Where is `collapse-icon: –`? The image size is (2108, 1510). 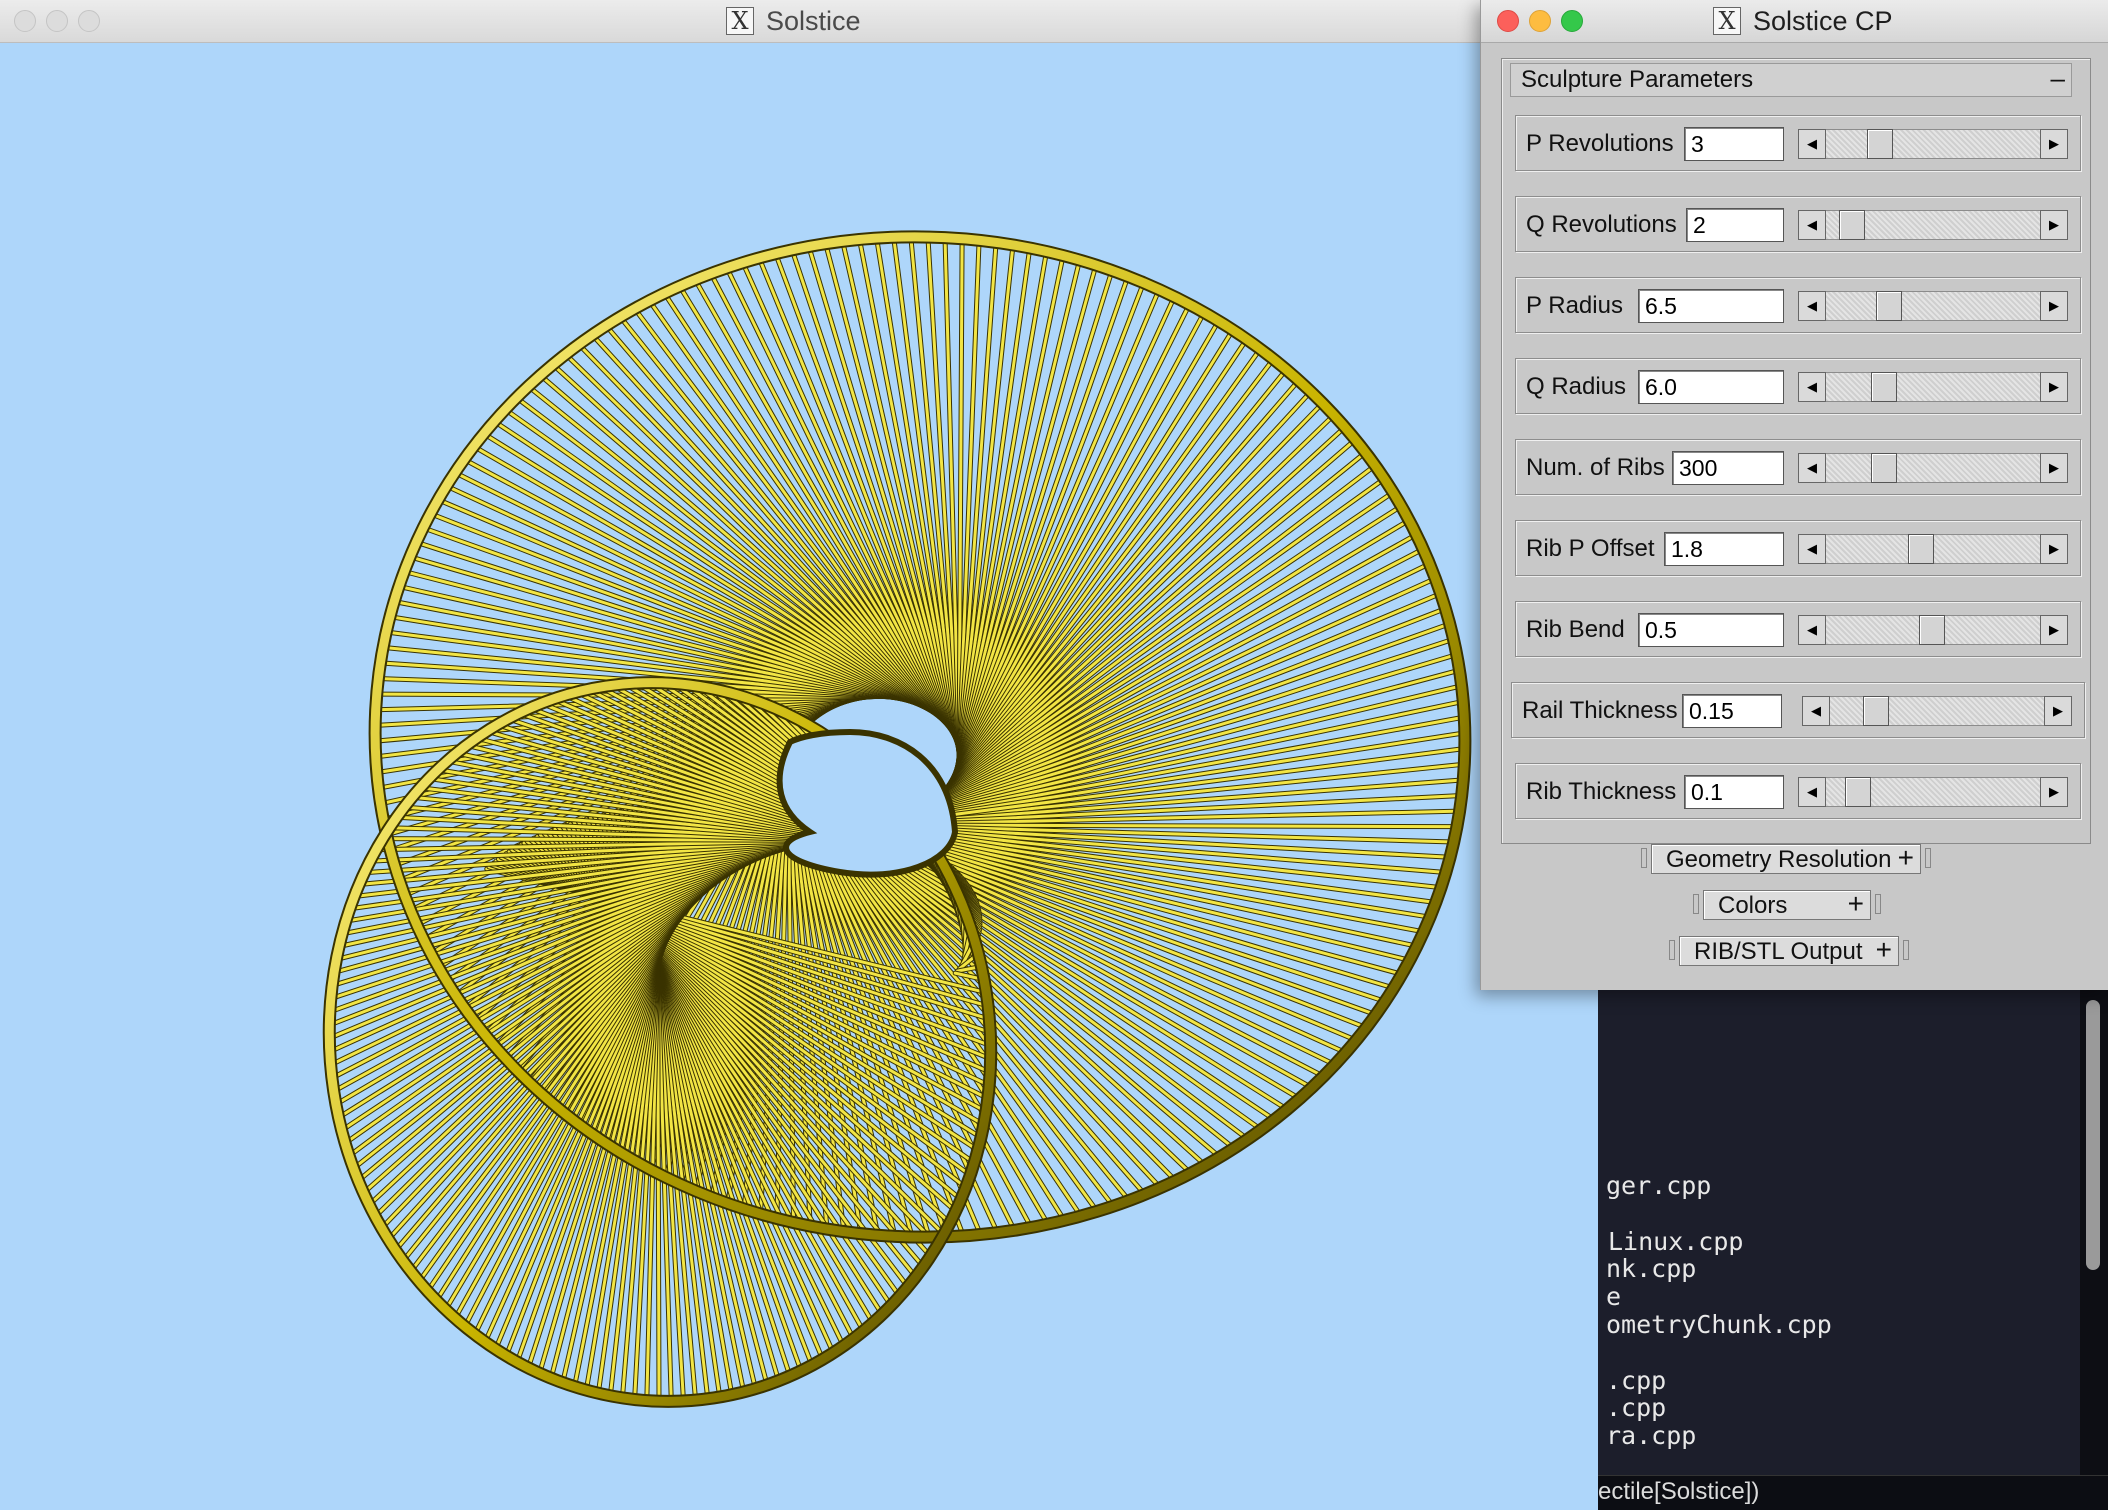
collapse-icon: – is located at coordinates (2058, 78).